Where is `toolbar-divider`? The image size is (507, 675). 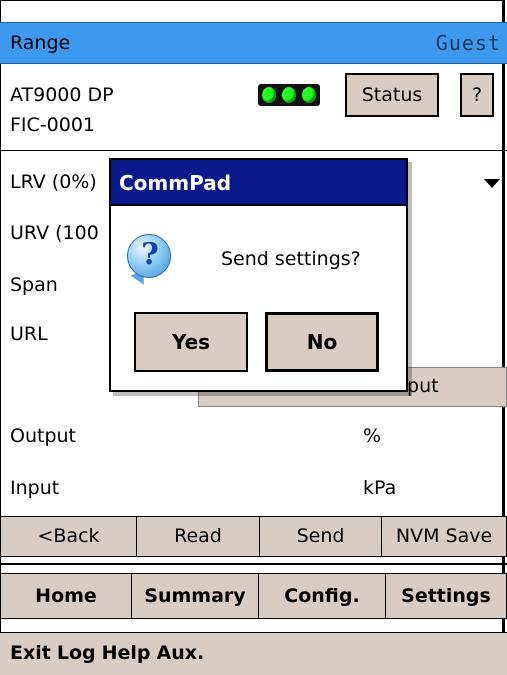
toolbar-divider is located at coordinates (253, 564).